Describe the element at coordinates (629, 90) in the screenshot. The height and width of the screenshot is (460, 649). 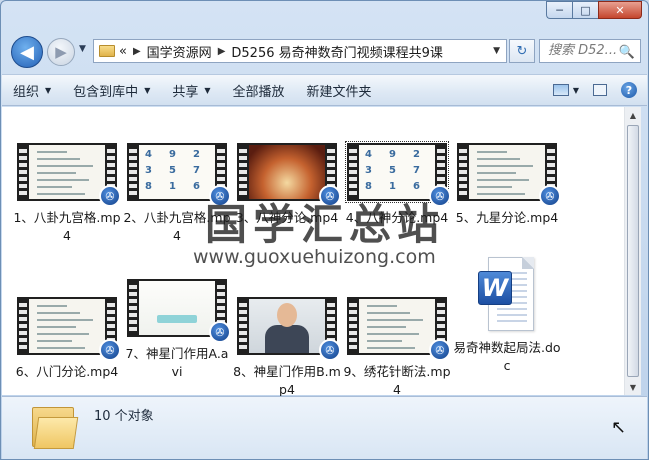
I see `help-icon: ?` at that location.